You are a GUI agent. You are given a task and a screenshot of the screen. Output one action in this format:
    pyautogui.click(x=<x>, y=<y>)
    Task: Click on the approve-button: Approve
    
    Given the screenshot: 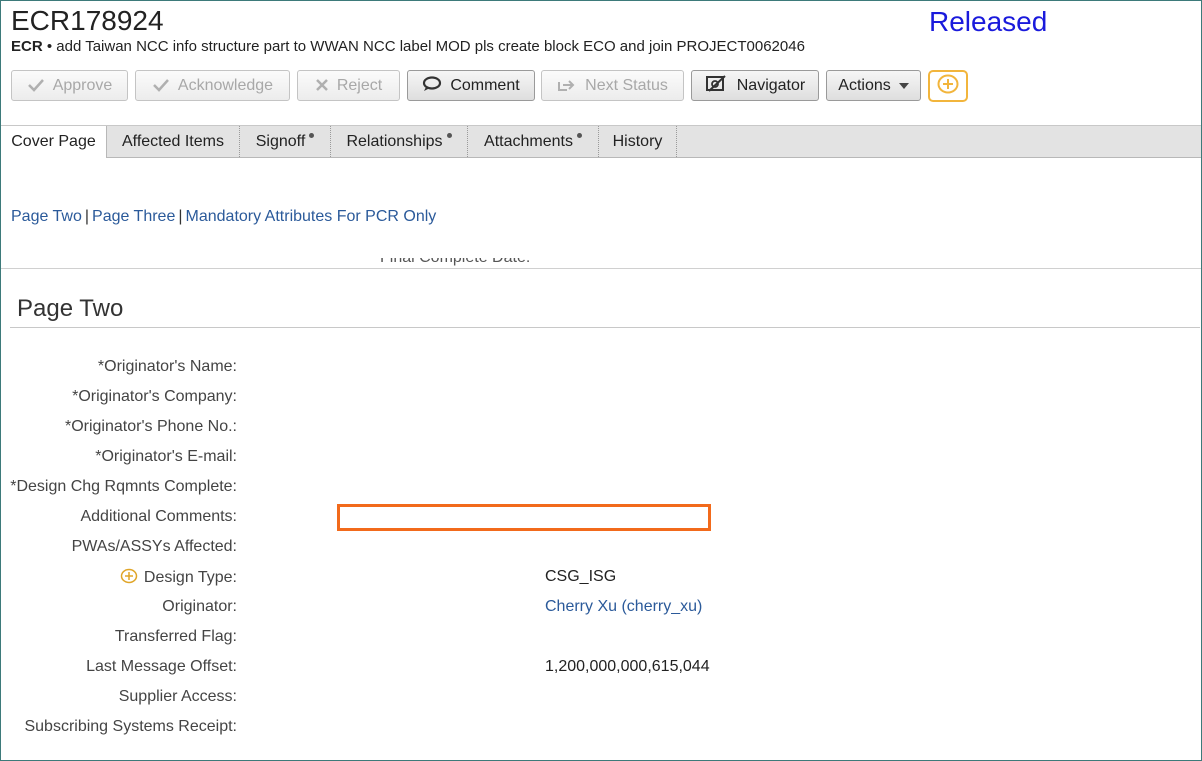 What is the action you would take?
    pyautogui.click(x=69, y=85)
    